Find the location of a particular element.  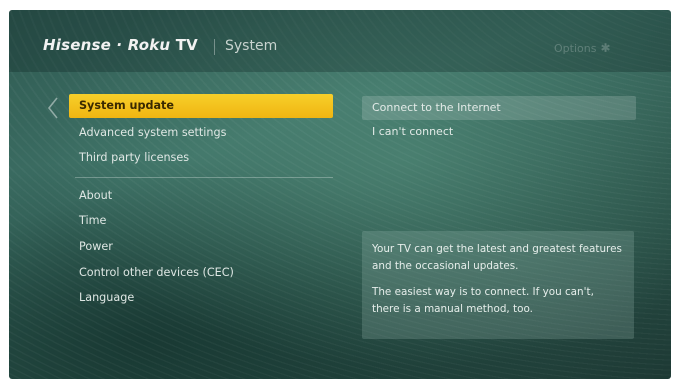

asterisk-icon: ✱ is located at coordinates (605, 48).